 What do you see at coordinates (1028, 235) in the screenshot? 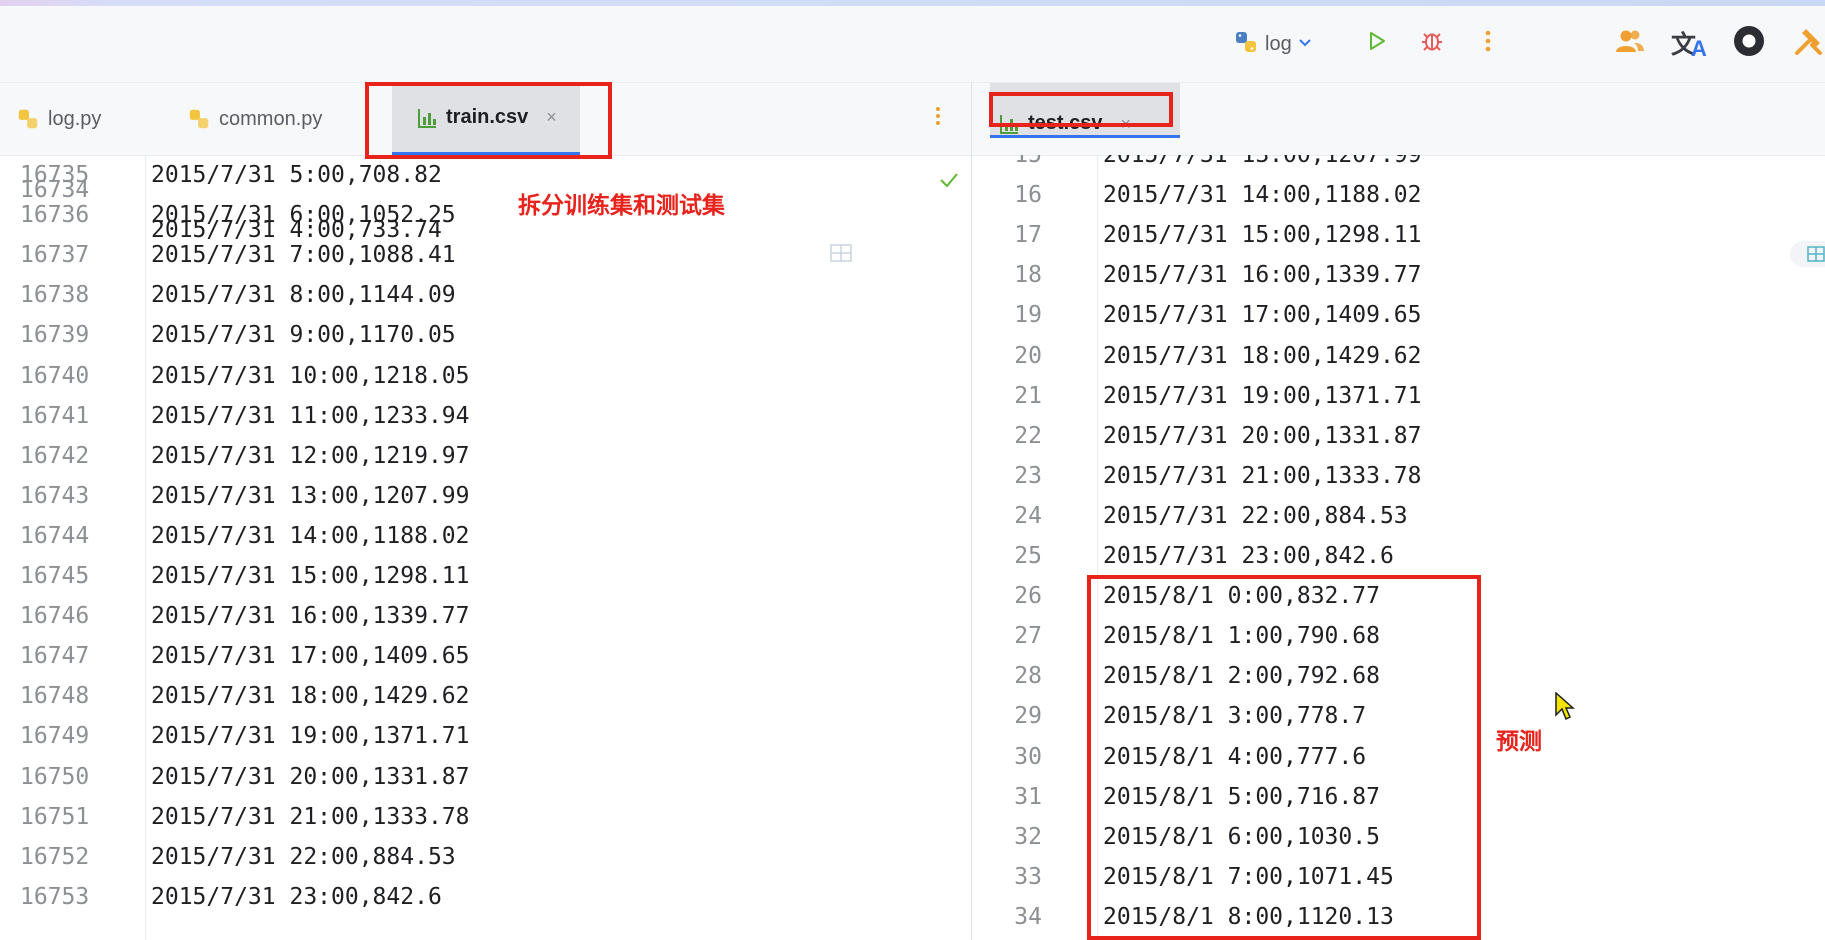
I see `line-number: 17` at bounding box center [1028, 235].